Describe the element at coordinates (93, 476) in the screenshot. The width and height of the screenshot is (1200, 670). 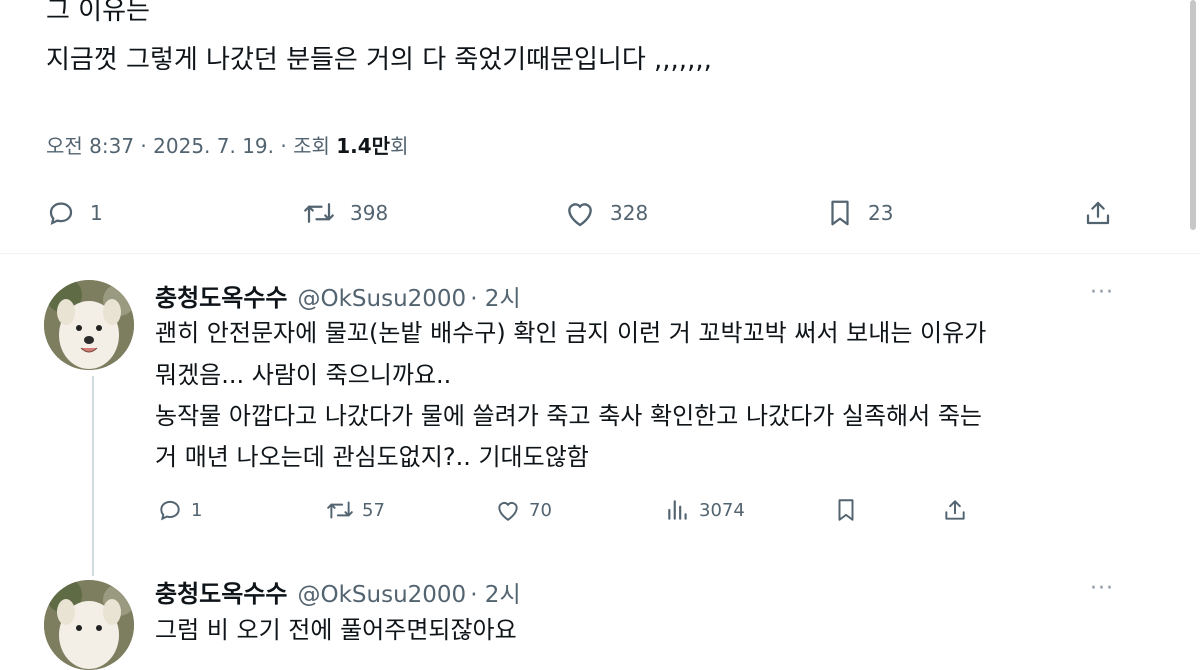
I see `thread-line` at that location.